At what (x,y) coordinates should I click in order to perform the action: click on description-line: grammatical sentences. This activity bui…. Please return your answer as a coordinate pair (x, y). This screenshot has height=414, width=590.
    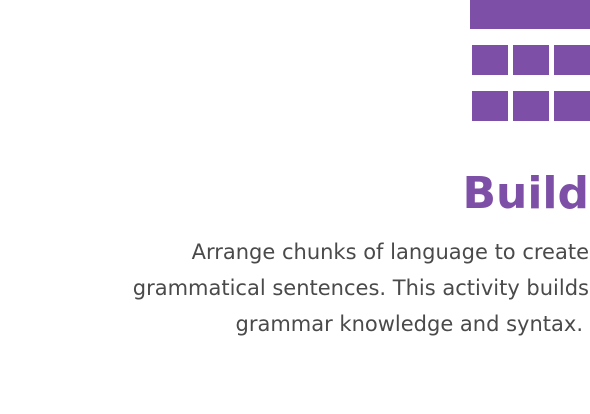
    Looking at the image, I should click on (360, 288).